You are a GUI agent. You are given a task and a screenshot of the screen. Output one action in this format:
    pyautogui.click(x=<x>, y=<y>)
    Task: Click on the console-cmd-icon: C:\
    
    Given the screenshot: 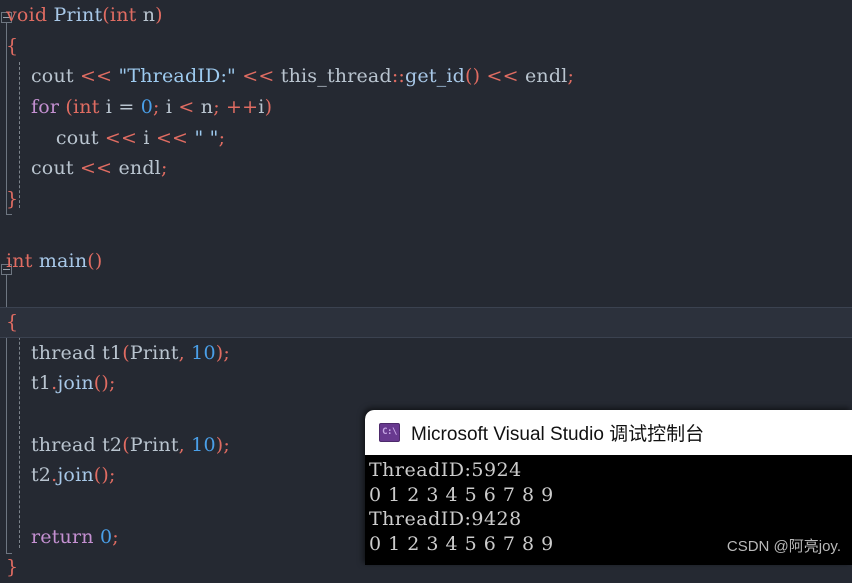 What is the action you would take?
    pyautogui.click(x=389, y=432)
    